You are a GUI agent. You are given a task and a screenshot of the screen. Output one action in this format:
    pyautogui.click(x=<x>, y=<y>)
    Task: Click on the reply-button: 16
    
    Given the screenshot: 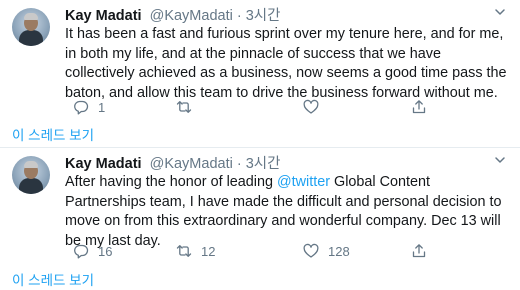 What is the action you would take?
    pyautogui.click(x=92, y=251)
    